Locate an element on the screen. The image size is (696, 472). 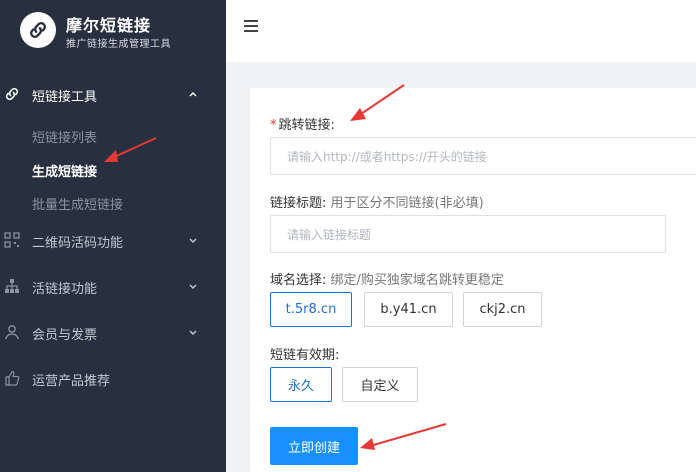
sidebar-item-short-link-tools: 短链接工具 is located at coordinates (113, 94).